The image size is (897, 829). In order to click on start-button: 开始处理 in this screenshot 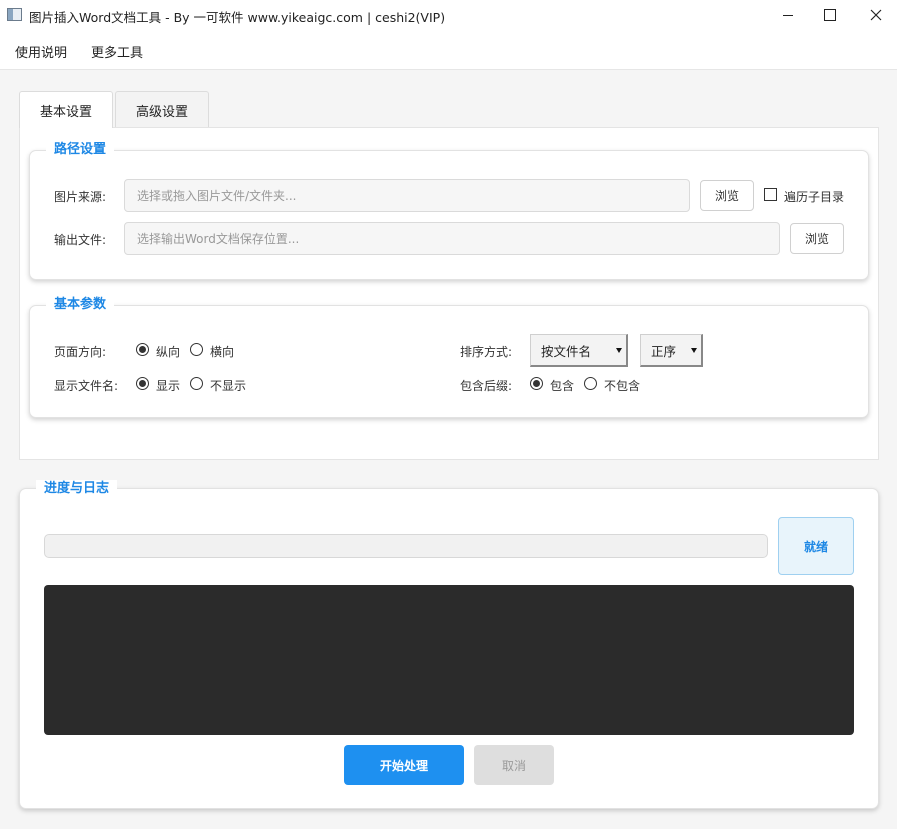, I will do `click(404, 765)`.